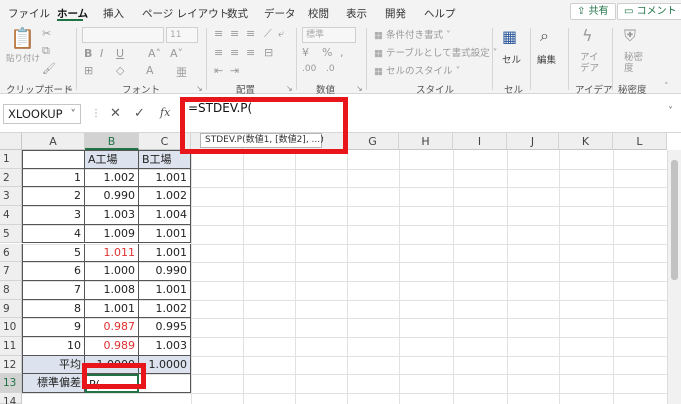  What do you see at coordinates (182, 35) in the screenshot?
I see `font-size-select: 11` at bounding box center [182, 35].